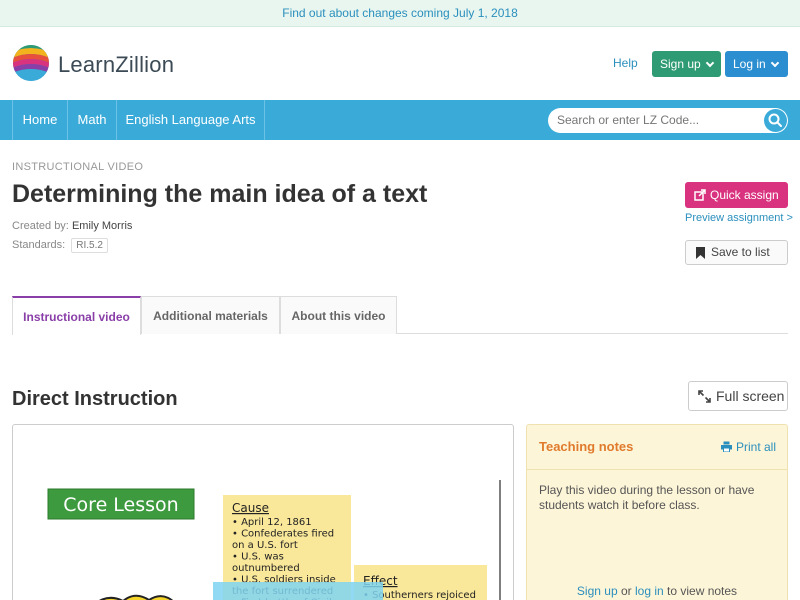  What do you see at coordinates (220, 194) in the screenshot?
I see `page-title: Determining the main idea of a text` at bounding box center [220, 194].